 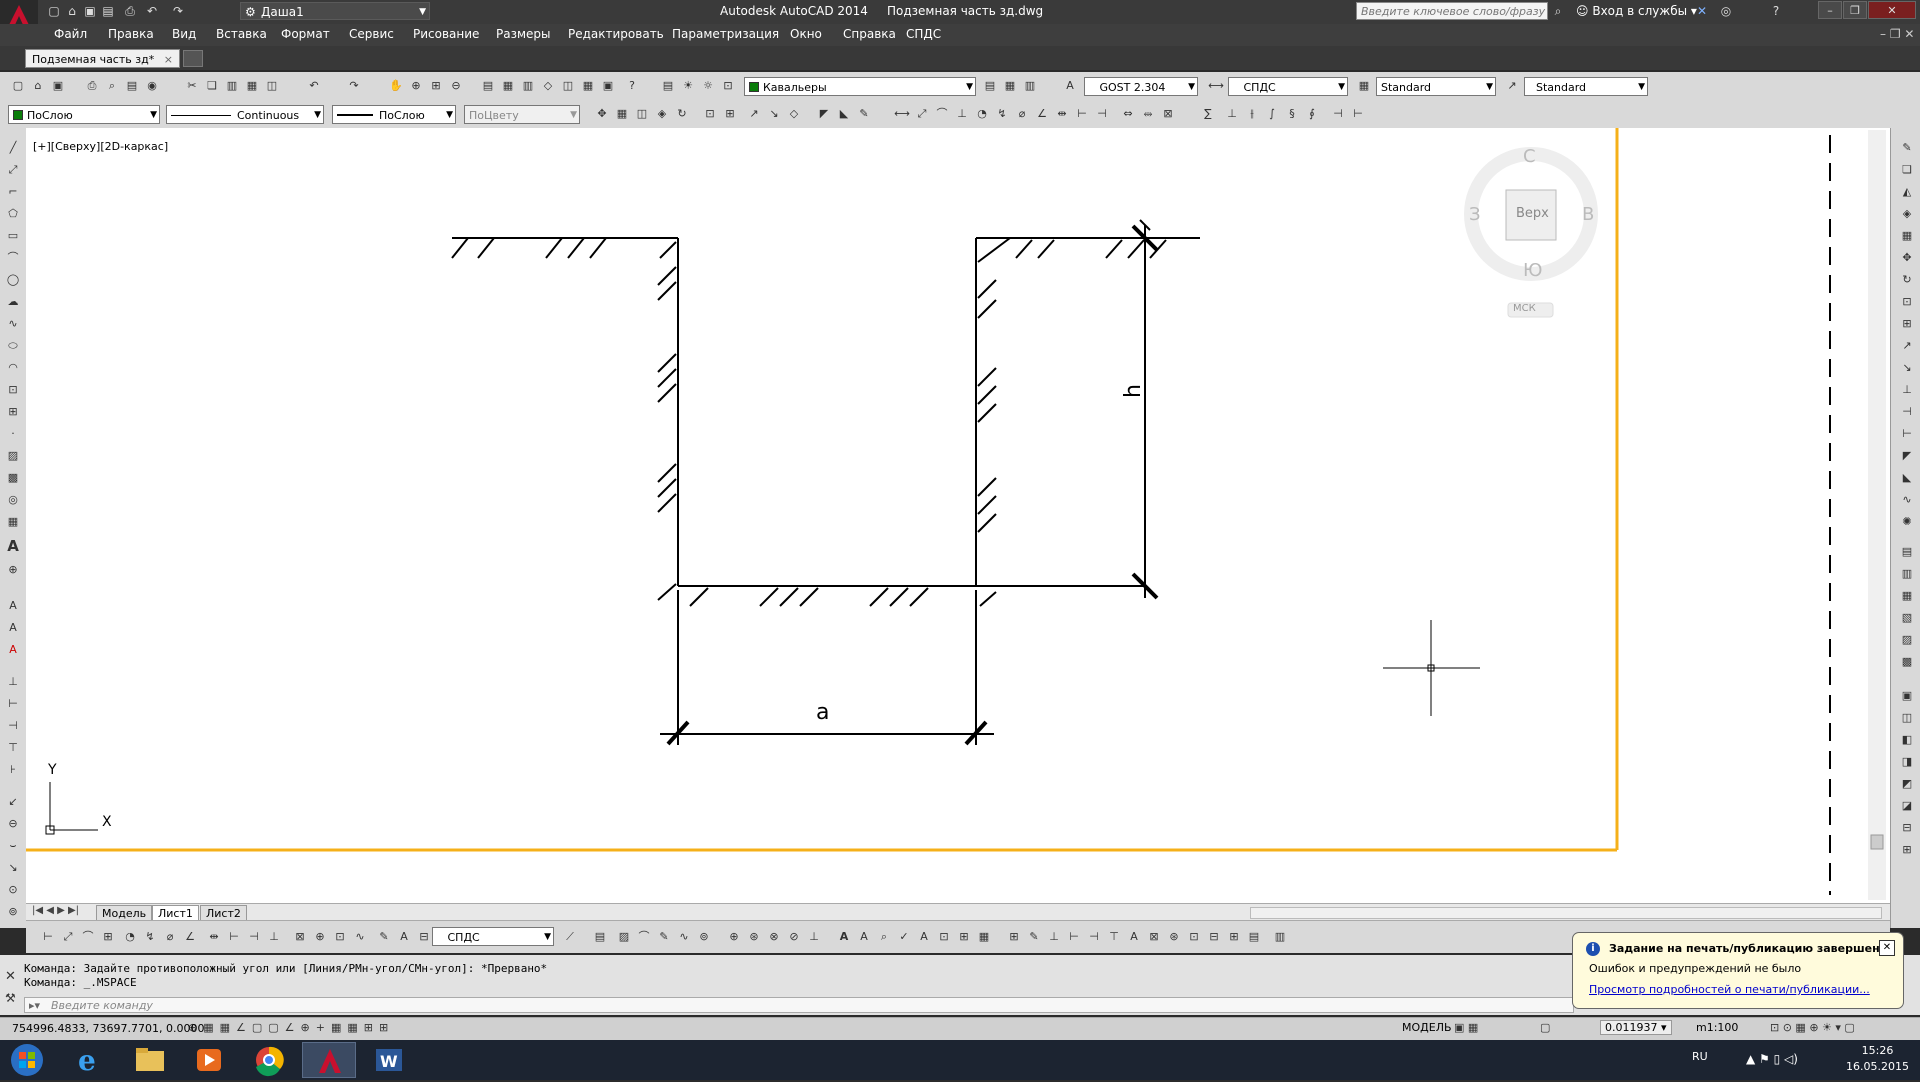 I want to click on spds-left-icon-11: ⊚, so click(x=13, y=912).